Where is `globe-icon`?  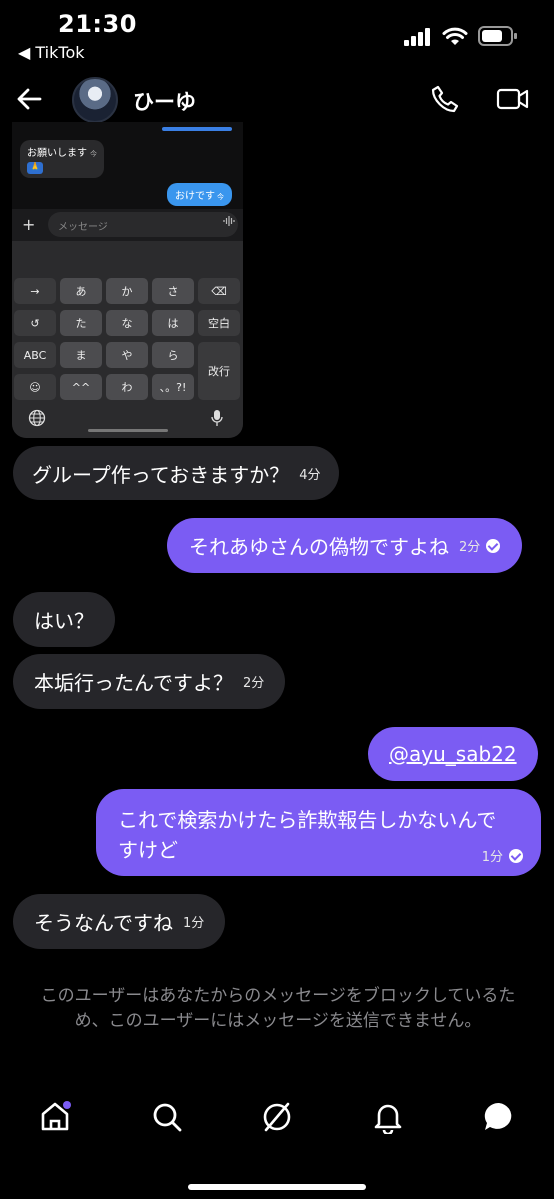
globe-icon is located at coordinates (37, 418).